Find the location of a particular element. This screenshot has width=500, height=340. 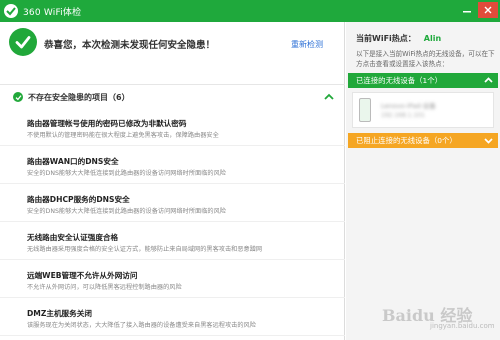

close-button is located at coordinates (488, 10).